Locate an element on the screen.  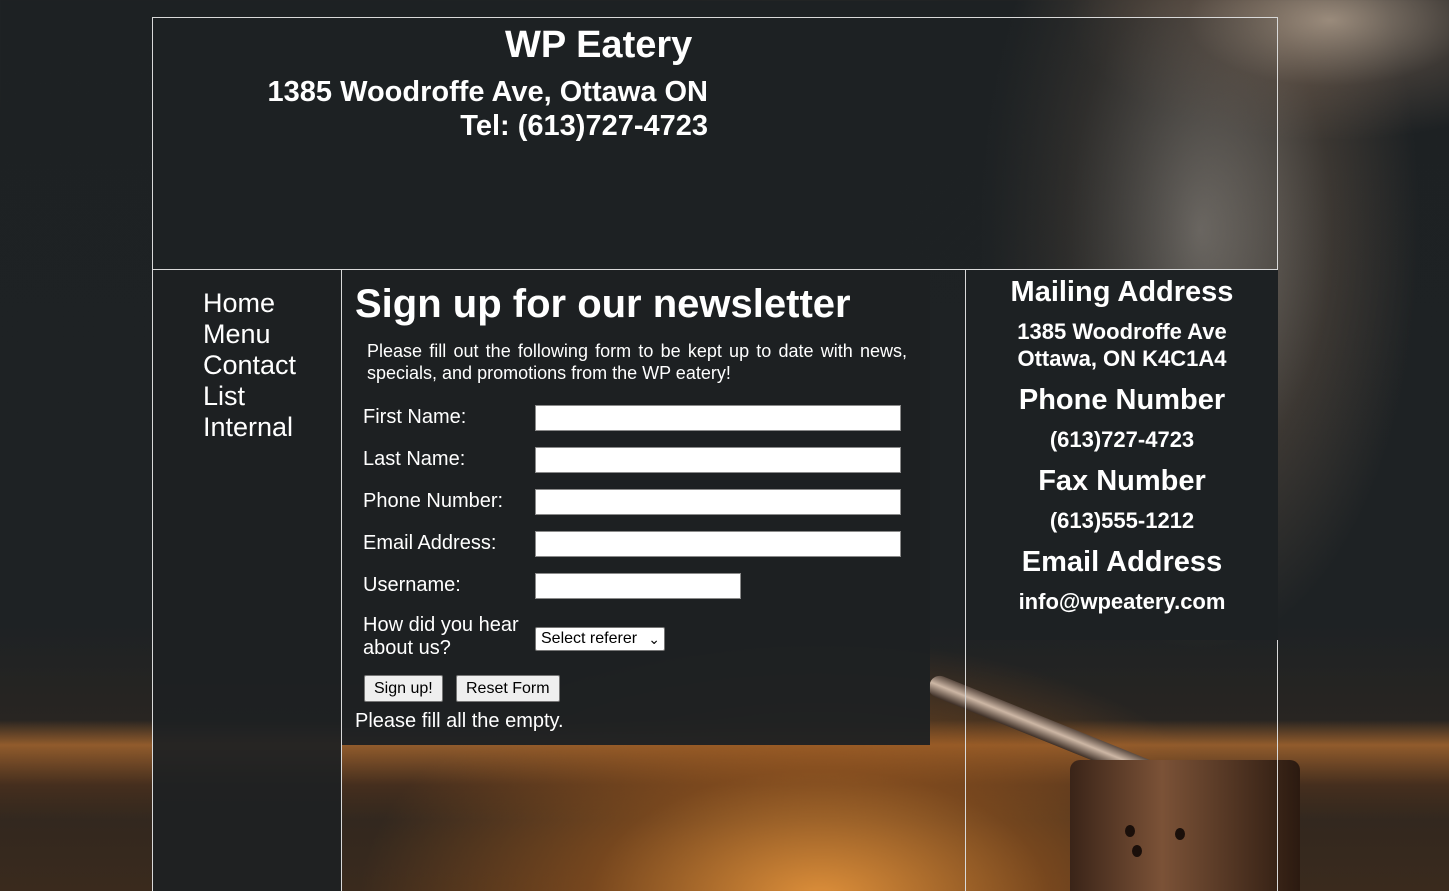
nav-link-list: List is located at coordinates (224, 396).